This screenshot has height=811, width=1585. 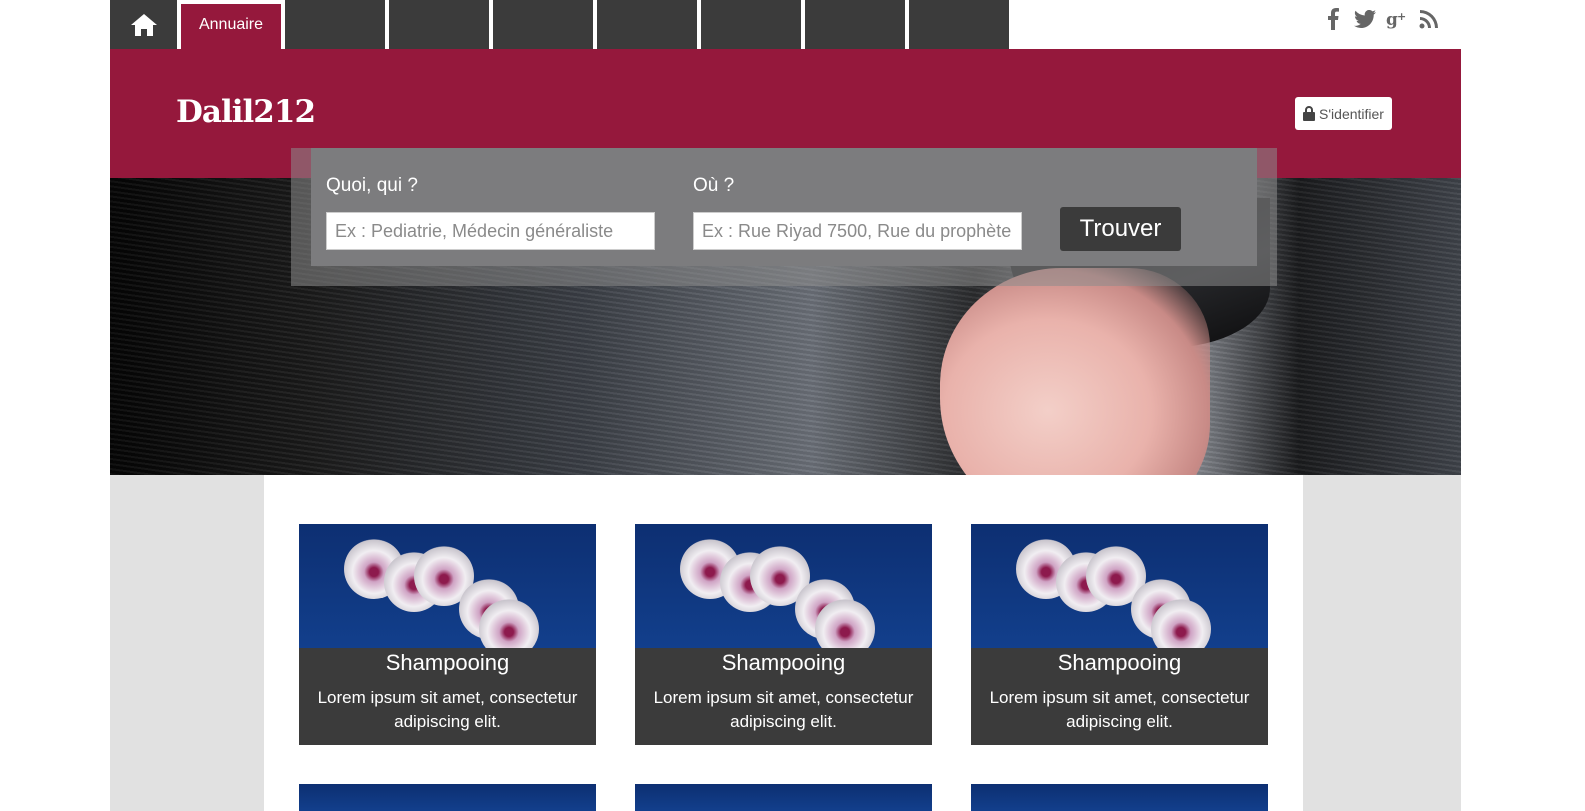 I want to click on top-navigation: Annuaire, so click(x=561, y=24).